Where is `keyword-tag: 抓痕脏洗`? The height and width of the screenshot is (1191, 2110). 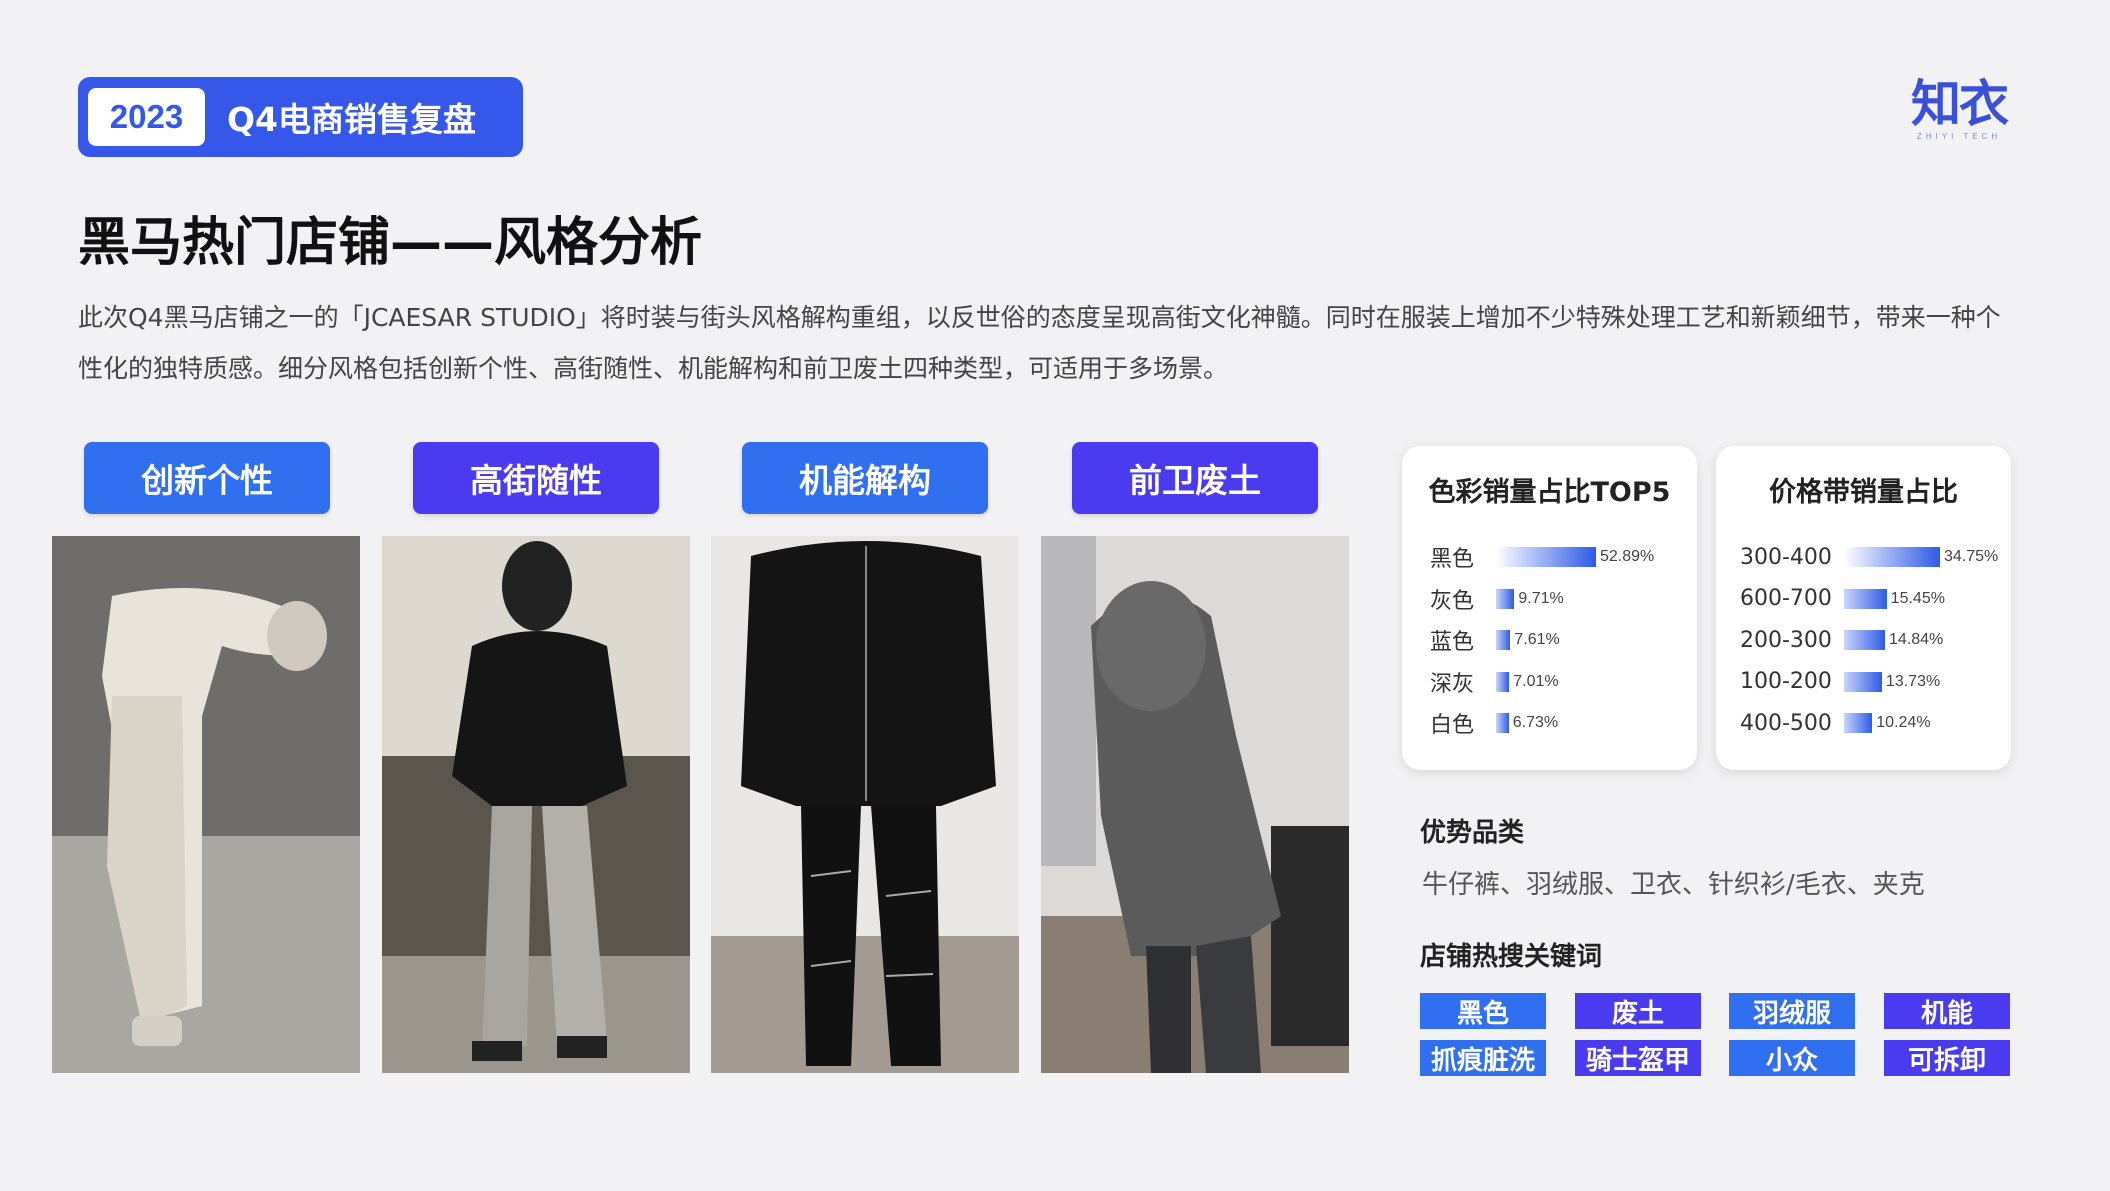 keyword-tag: 抓痕脏洗 is located at coordinates (1483, 1058).